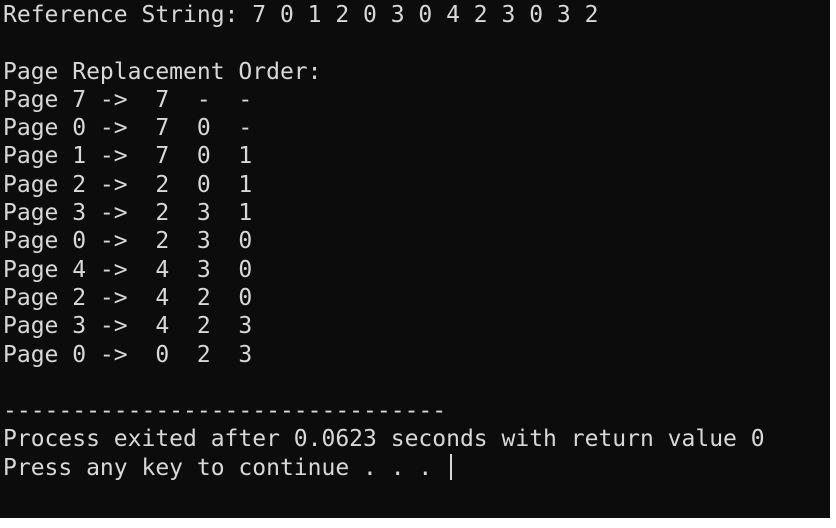 The height and width of the screenshot is (528, 836). Describe the element at coordinates (128, 128) in the screenshot. I see `replacement-row: Page 0 -> 7 0 -` at that location.